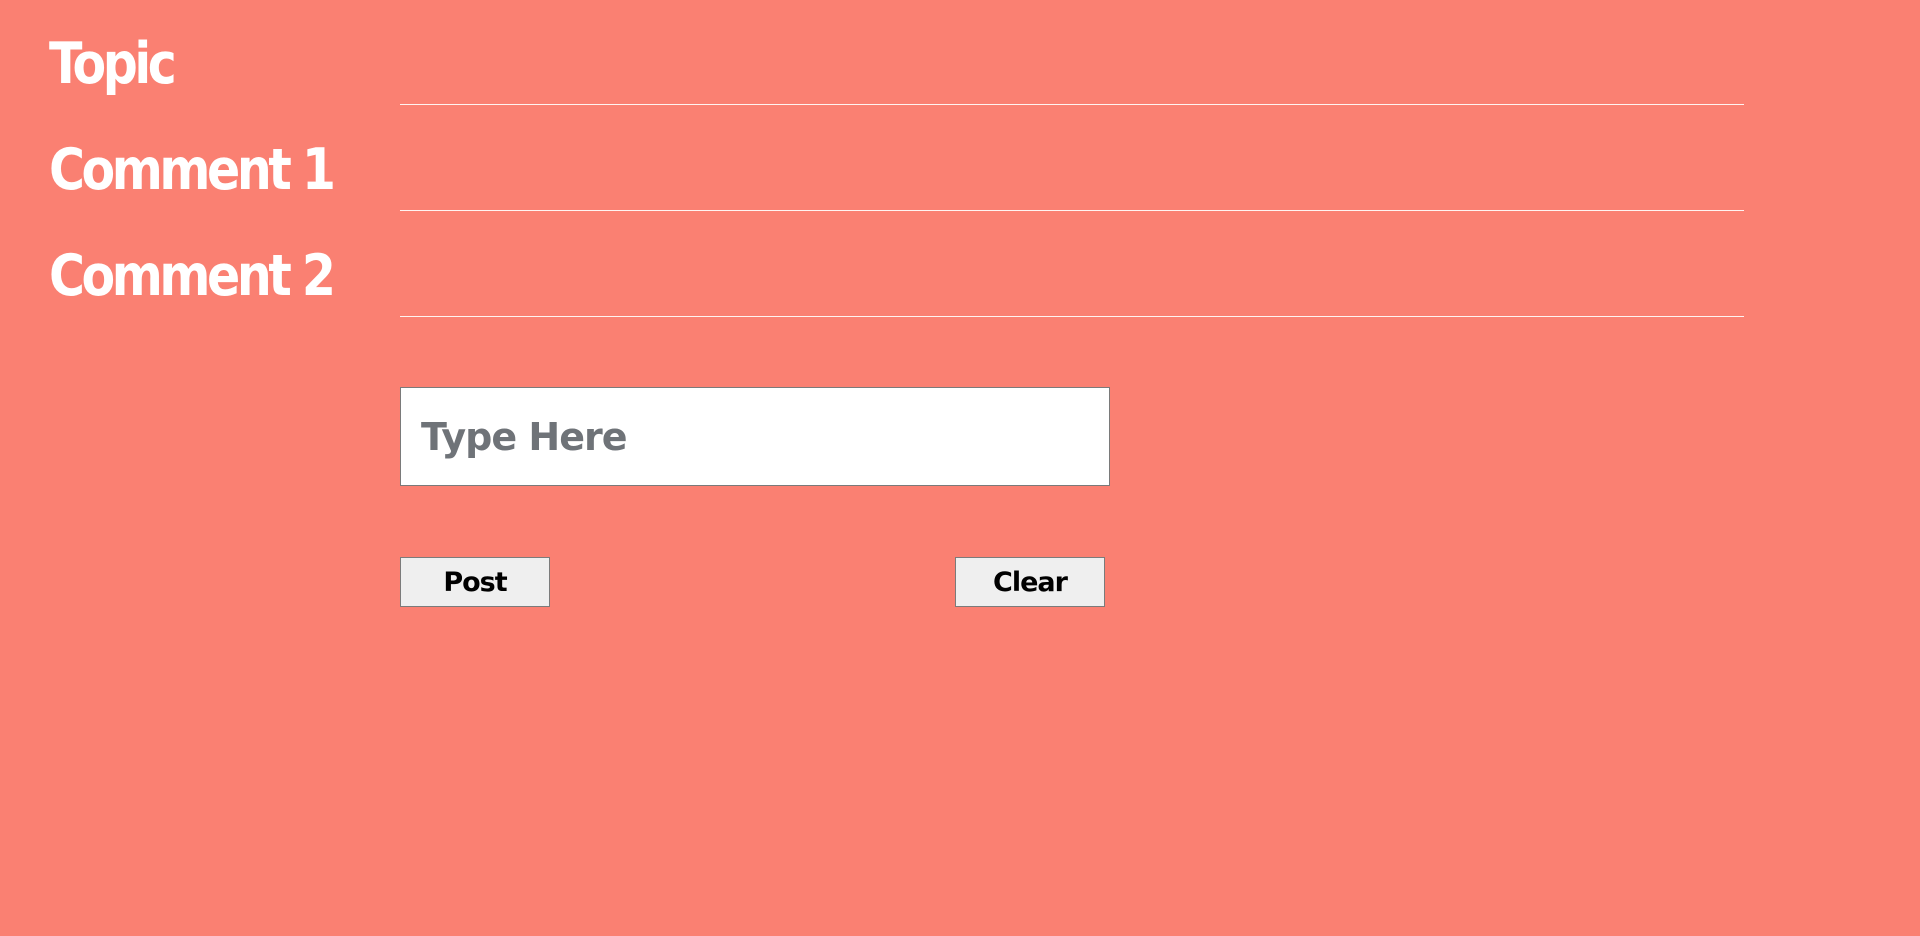  What do you see at coordinates (1072, 104) in the screenshot?
I see `topic-divider` at bounding box center [1072, 104].